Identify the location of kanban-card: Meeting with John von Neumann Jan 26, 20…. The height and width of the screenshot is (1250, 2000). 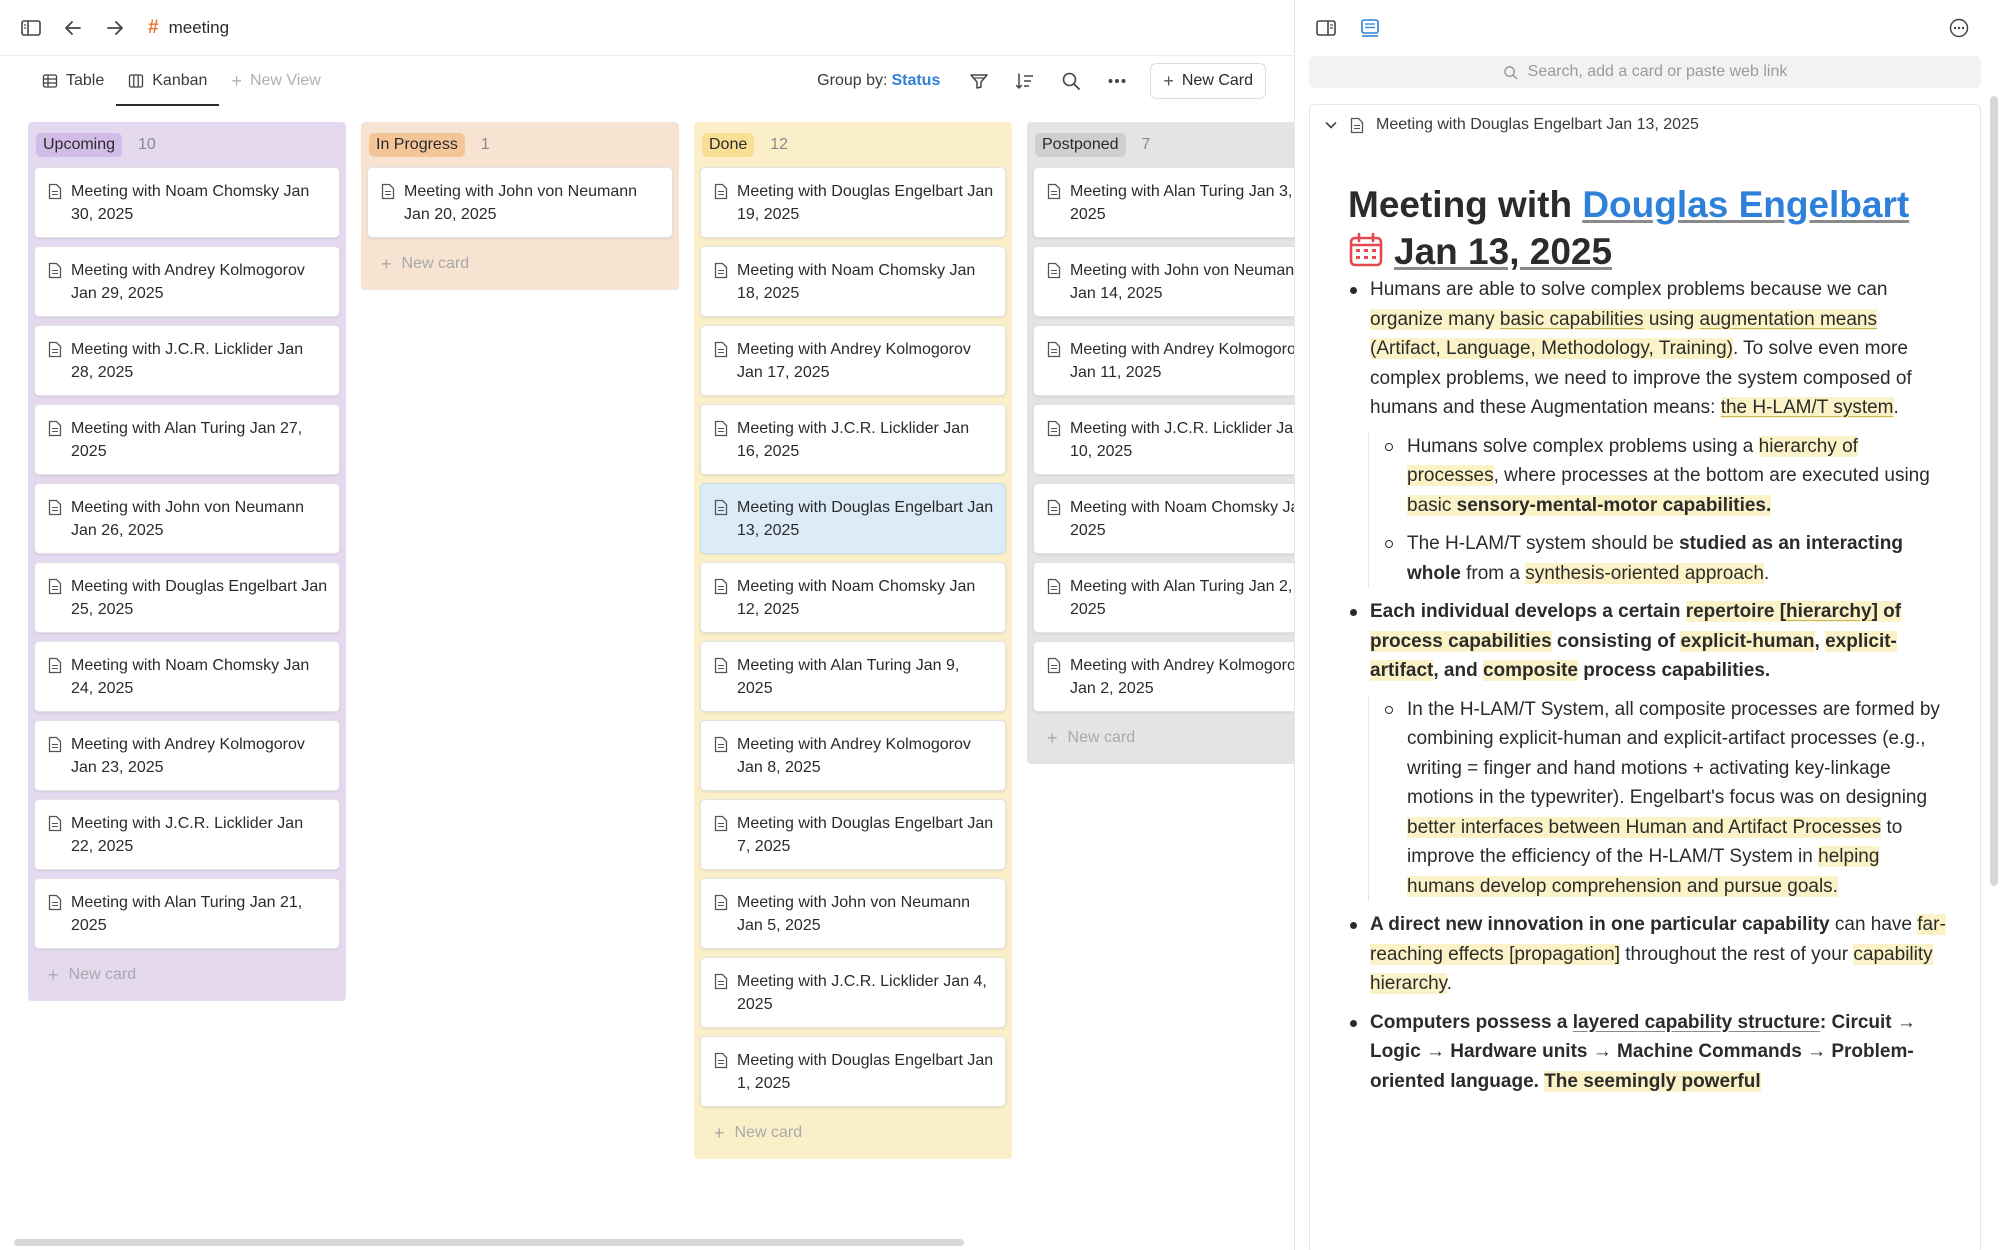
(187, 518).